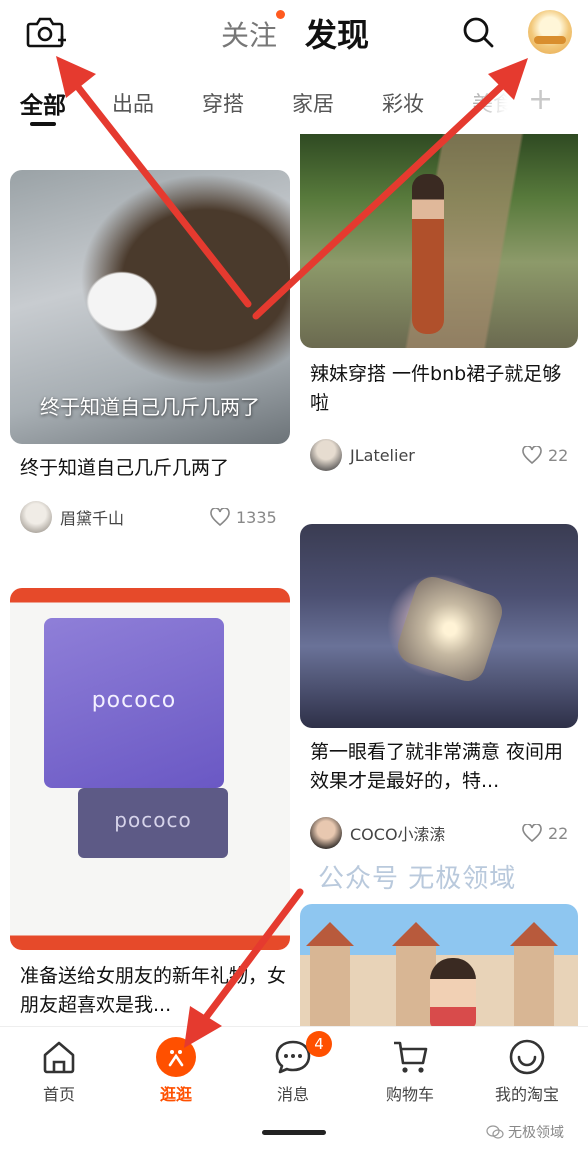 The height and width of the screenshot is (1159, 588). Describe the element at coordinates (337, 33) in the screenshot. I see `tab-discover: 发现` at that location.